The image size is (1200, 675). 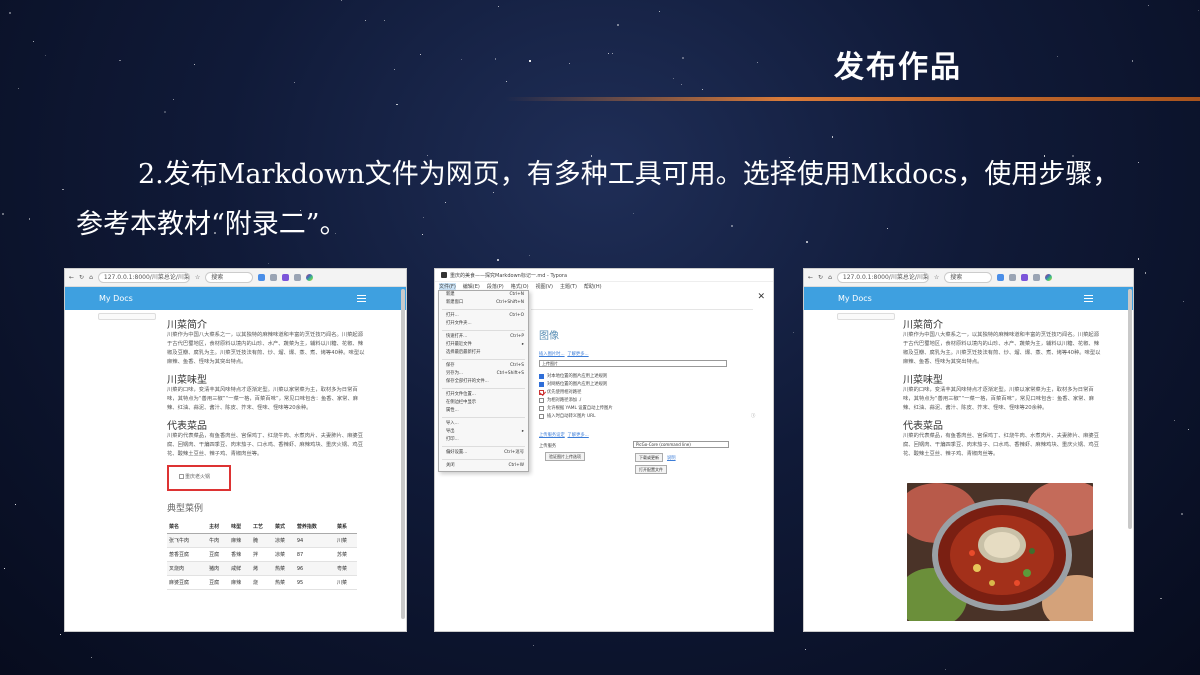 What do you see at coordinates (450, 431) in the screenshot?
I see `menu-item-label: 导出` at bounding box center [450, 431].